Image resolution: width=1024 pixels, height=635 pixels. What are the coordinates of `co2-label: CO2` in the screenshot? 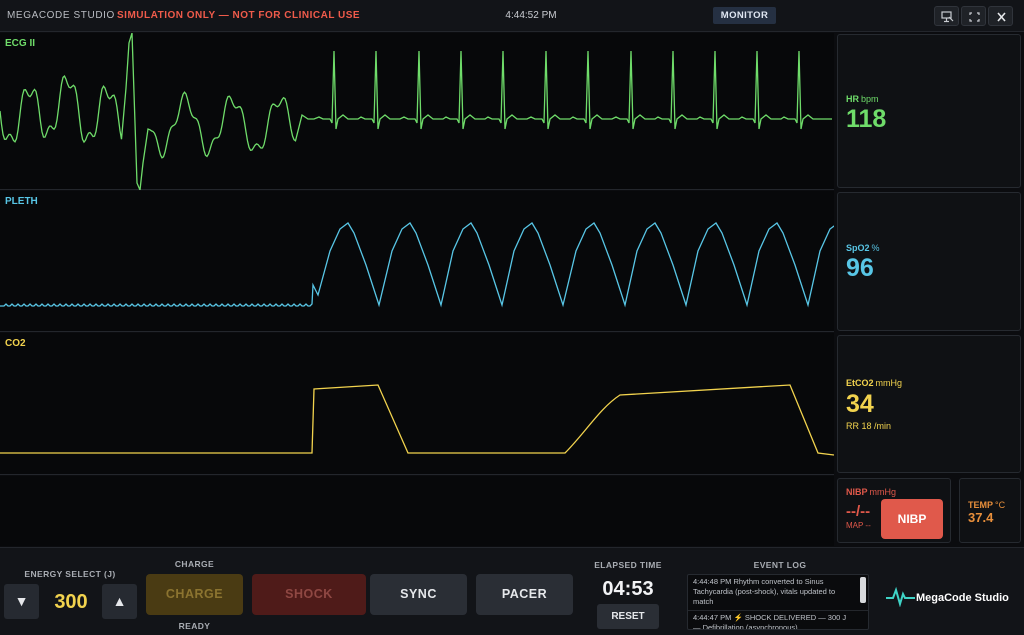 It's located at (15, 343).